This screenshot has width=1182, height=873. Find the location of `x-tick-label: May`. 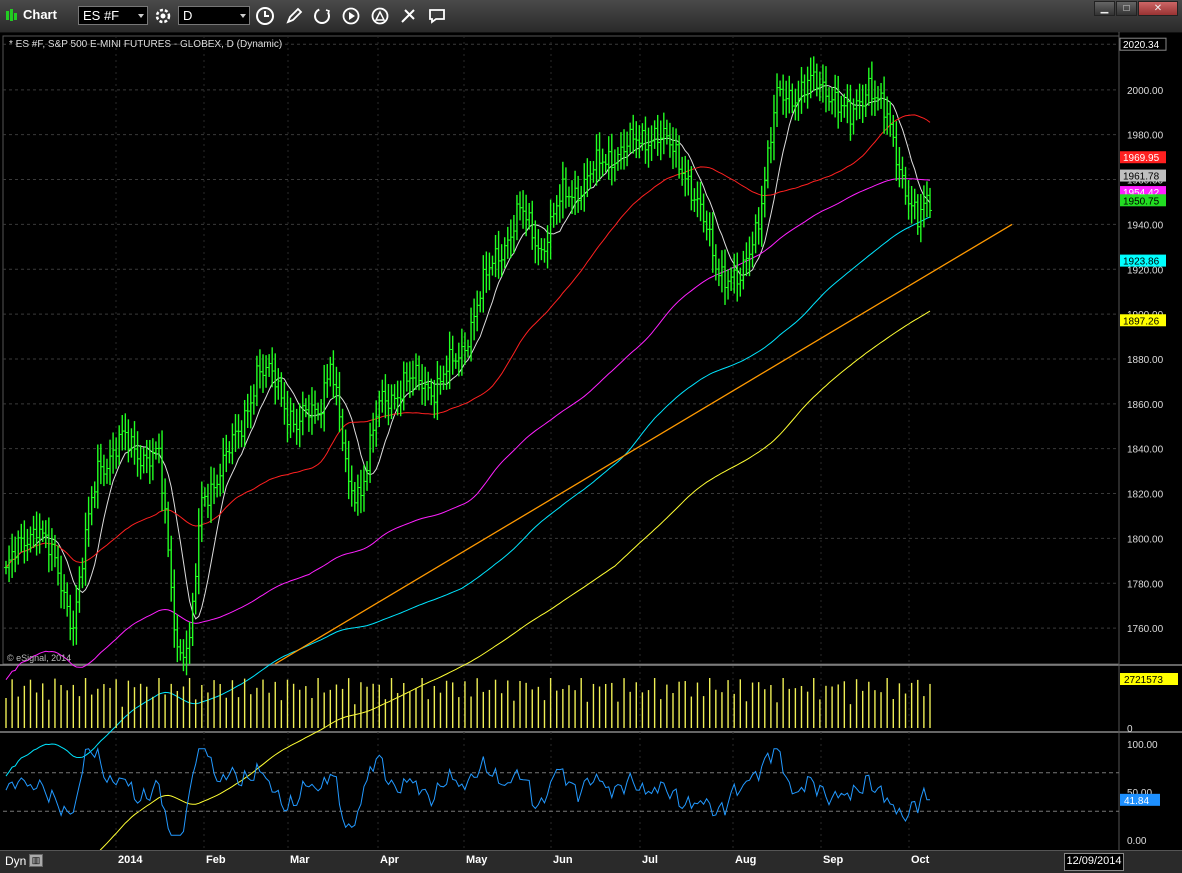

x-tick-label: May is located at coordinates (477, 860).